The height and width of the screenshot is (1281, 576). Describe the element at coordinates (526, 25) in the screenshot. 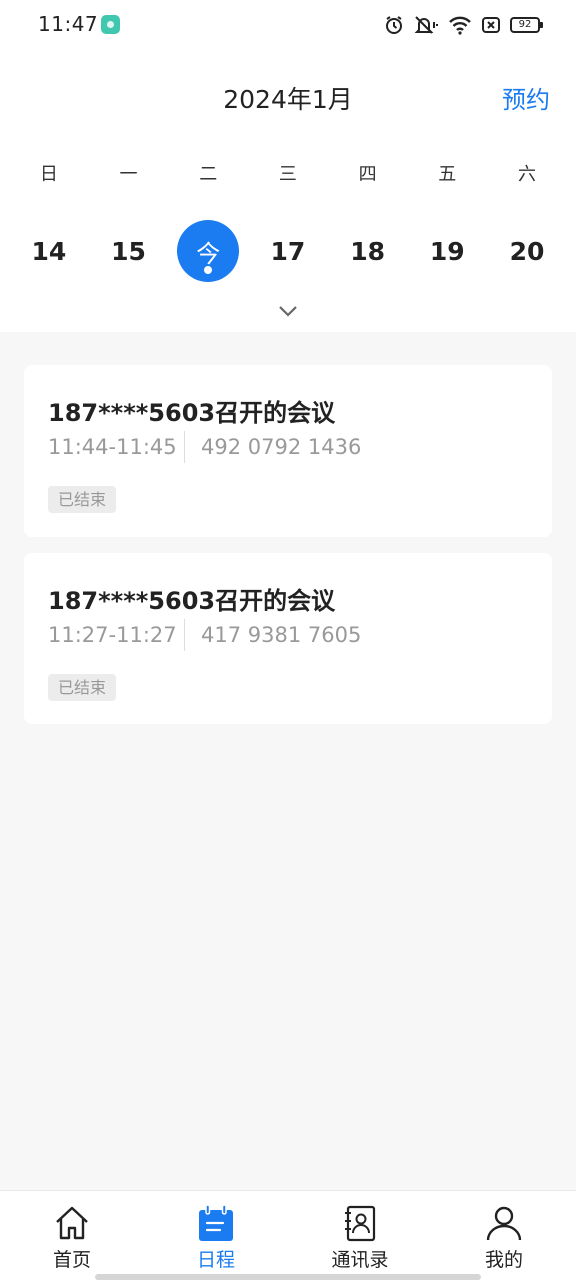

I see `battery-icon: 92` at that location.